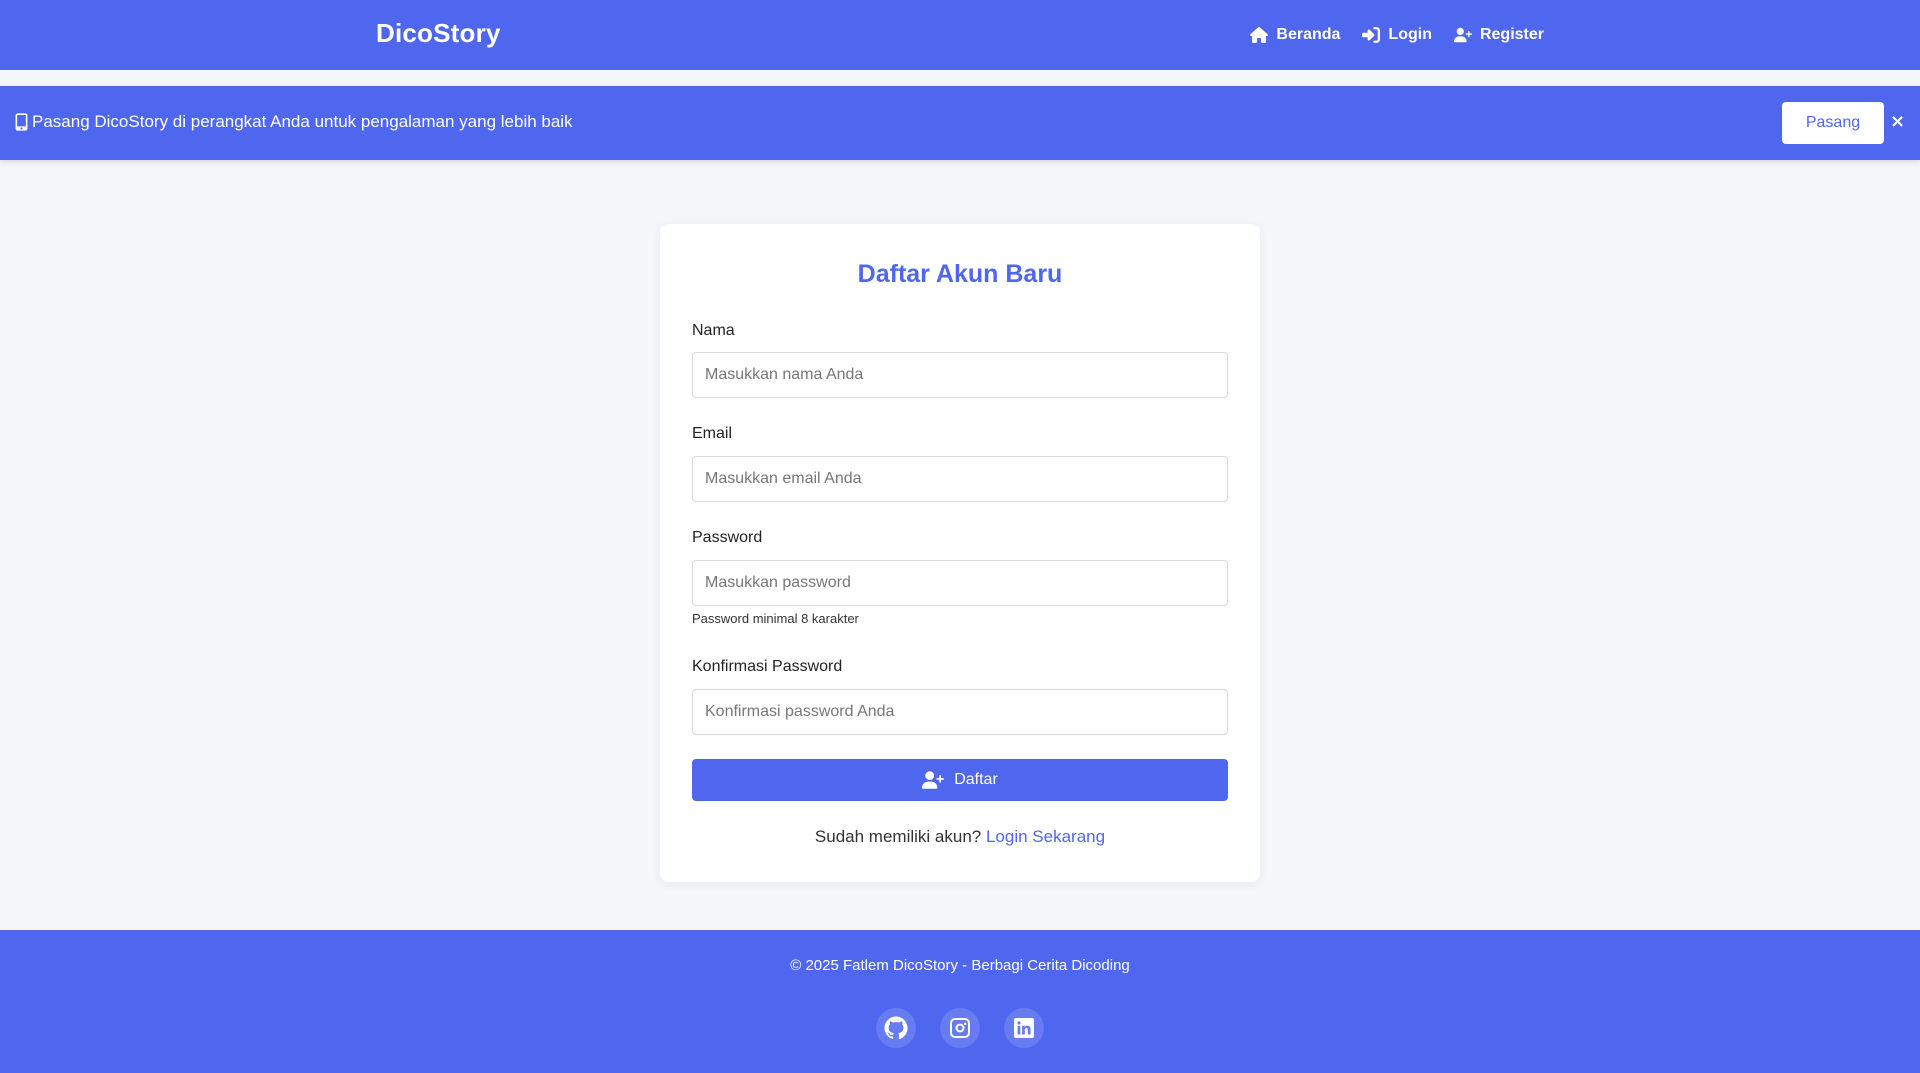 The image size is (1920, 1073). What do you see at coordinates (976, 779) in the screenshot?
I see `register-button-label: Daftar` at bounding box center [976, 779].